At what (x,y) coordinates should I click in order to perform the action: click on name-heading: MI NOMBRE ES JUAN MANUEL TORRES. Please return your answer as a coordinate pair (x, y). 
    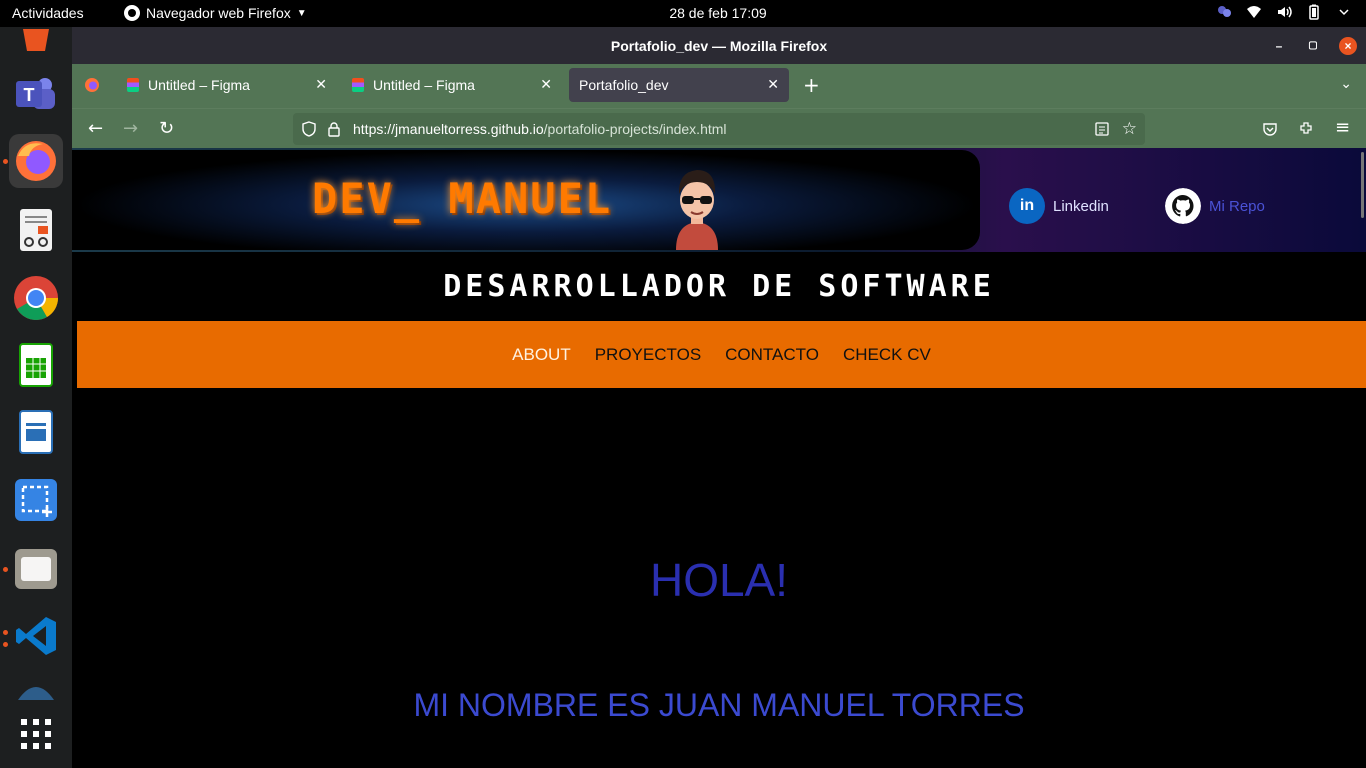
    Looking at the image, I should click on (719, 705).